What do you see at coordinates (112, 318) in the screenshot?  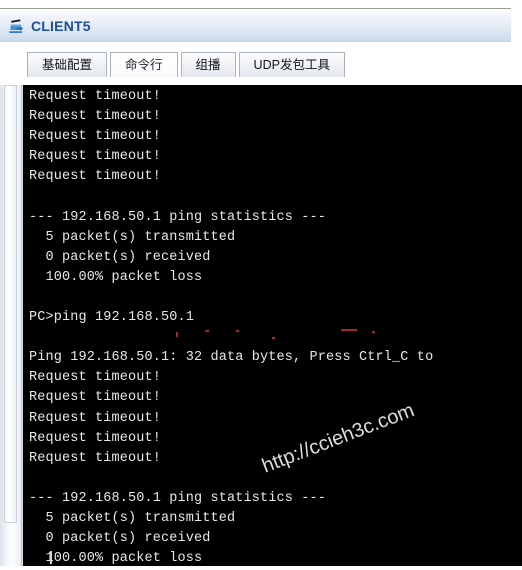 I see `console-line: PC>ping 192.168.50.1` at bounding box center [112, 318].